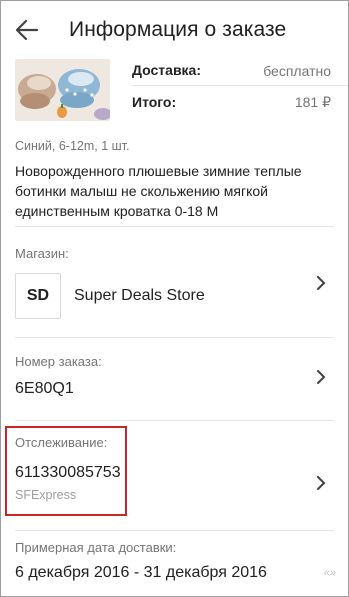  Describe the element at coordinates (154, 102) in the screenshot. I see `total-label: Итого:` at that location.